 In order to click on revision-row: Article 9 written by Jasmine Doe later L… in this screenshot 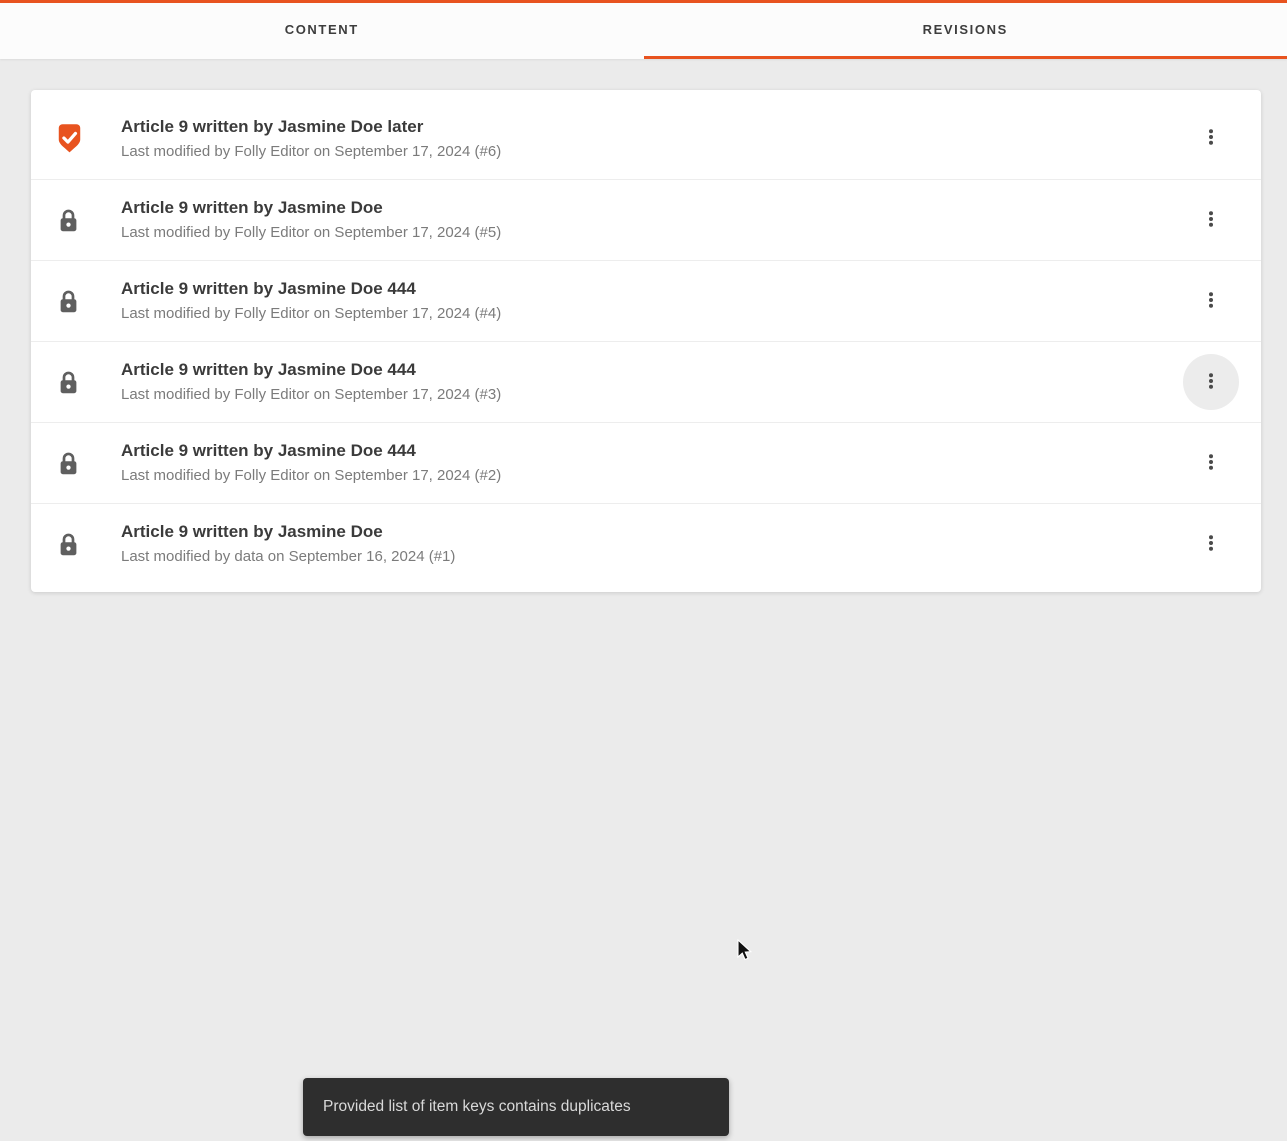, I will do `click(646, 138)`.